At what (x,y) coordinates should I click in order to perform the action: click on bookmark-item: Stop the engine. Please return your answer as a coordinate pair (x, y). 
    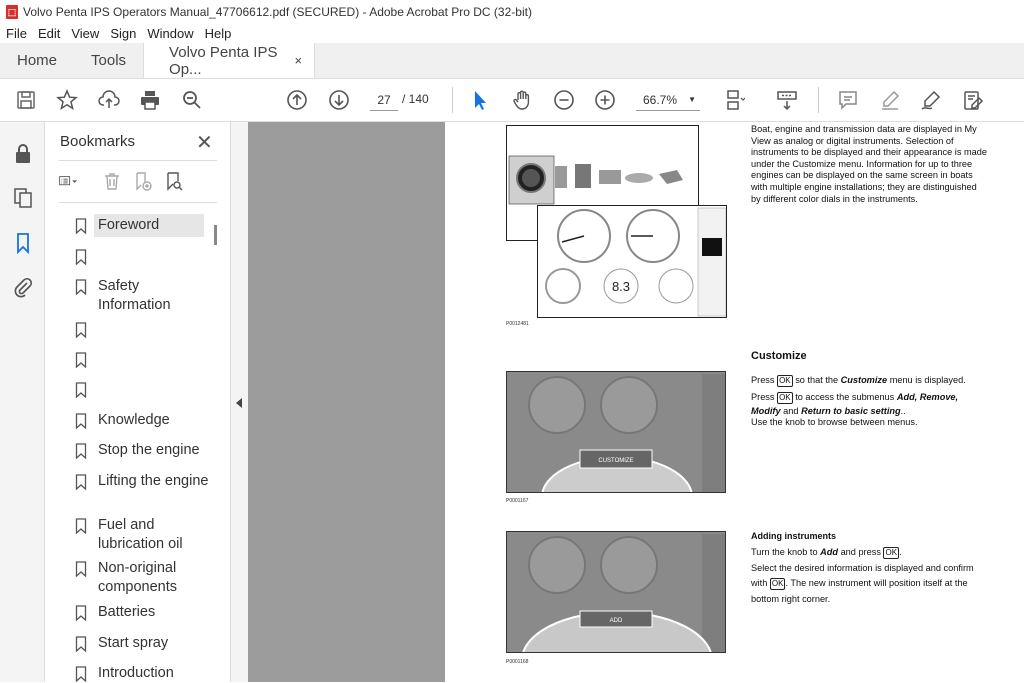
    Looking at the image, I should click on (145, 450).